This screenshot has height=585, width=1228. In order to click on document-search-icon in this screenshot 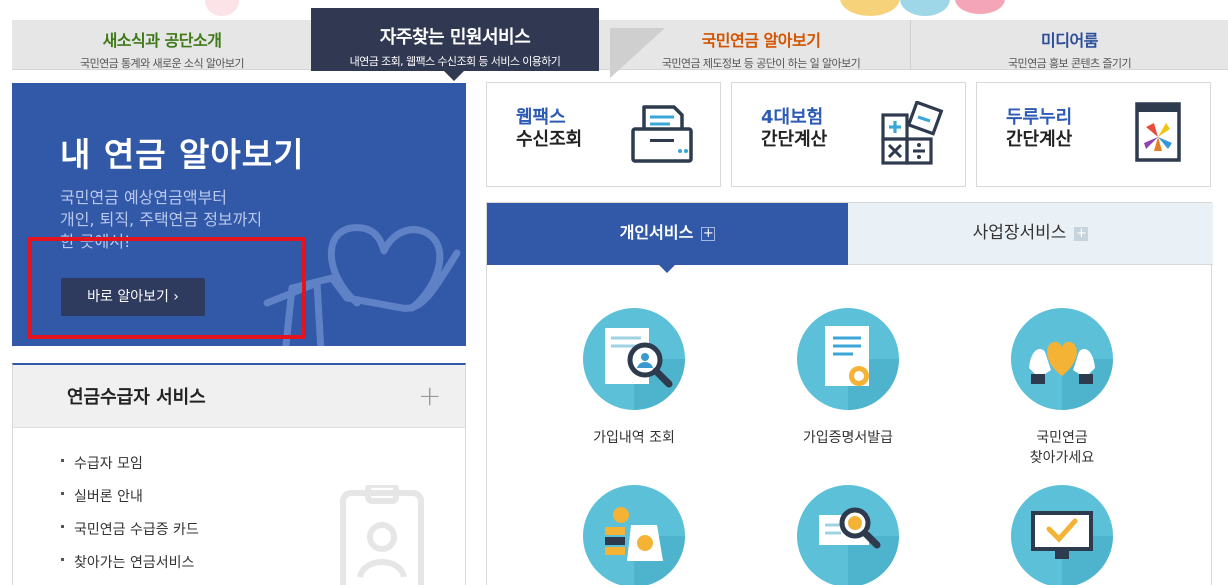, I will do `click(634, 359)`.